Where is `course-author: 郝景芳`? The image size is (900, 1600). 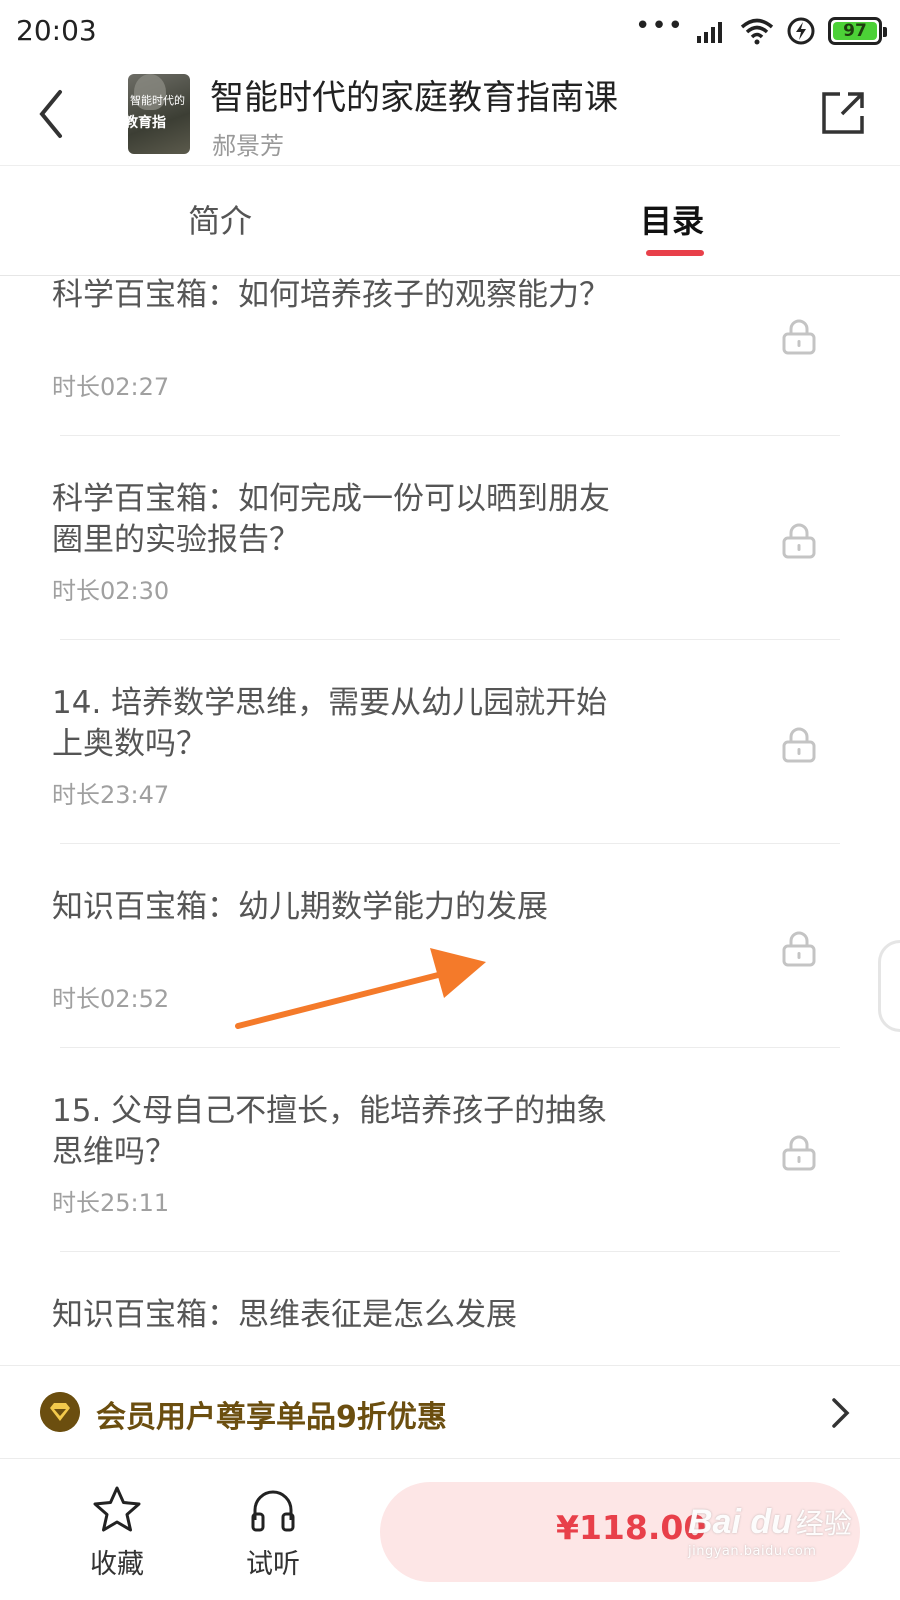 course-author: 郝景芳 is located at coordinates (248, 143).